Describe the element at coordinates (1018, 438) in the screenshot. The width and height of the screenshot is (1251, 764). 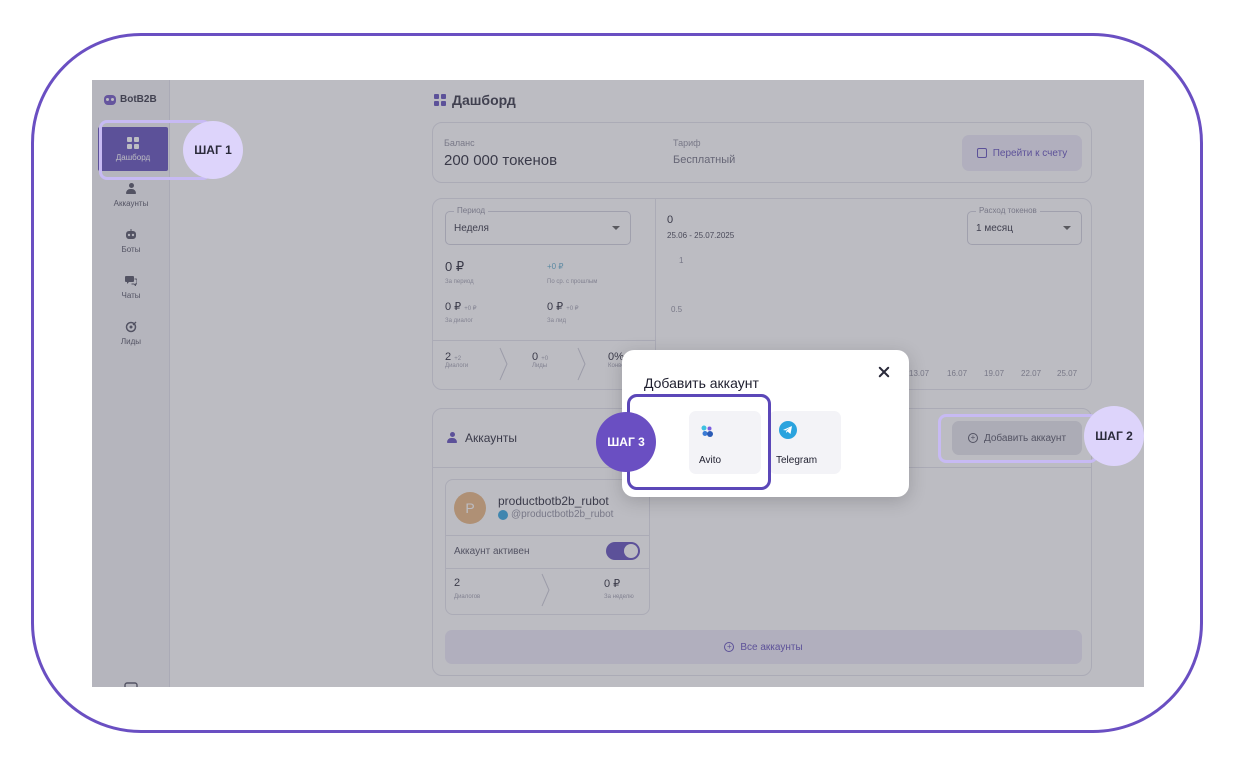
I see `step2-highlight` at that location.